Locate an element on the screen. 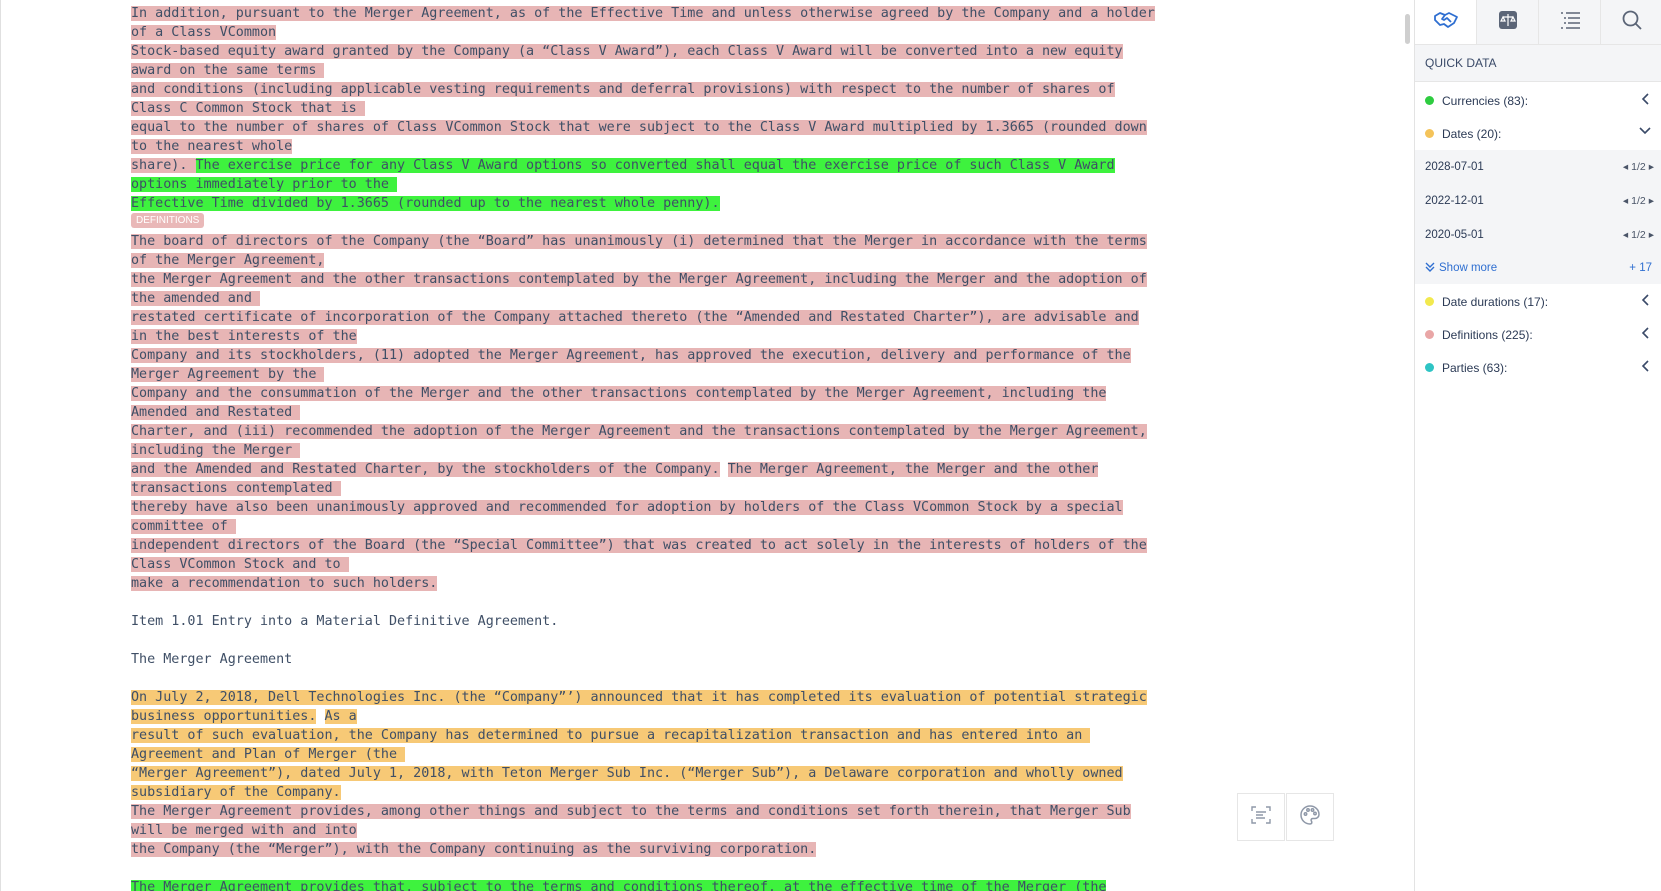 Image resolution: width=1661 pixels, height=891 pixels. currencies-label: Currencies (83): is located at coordinates (1485, 100).